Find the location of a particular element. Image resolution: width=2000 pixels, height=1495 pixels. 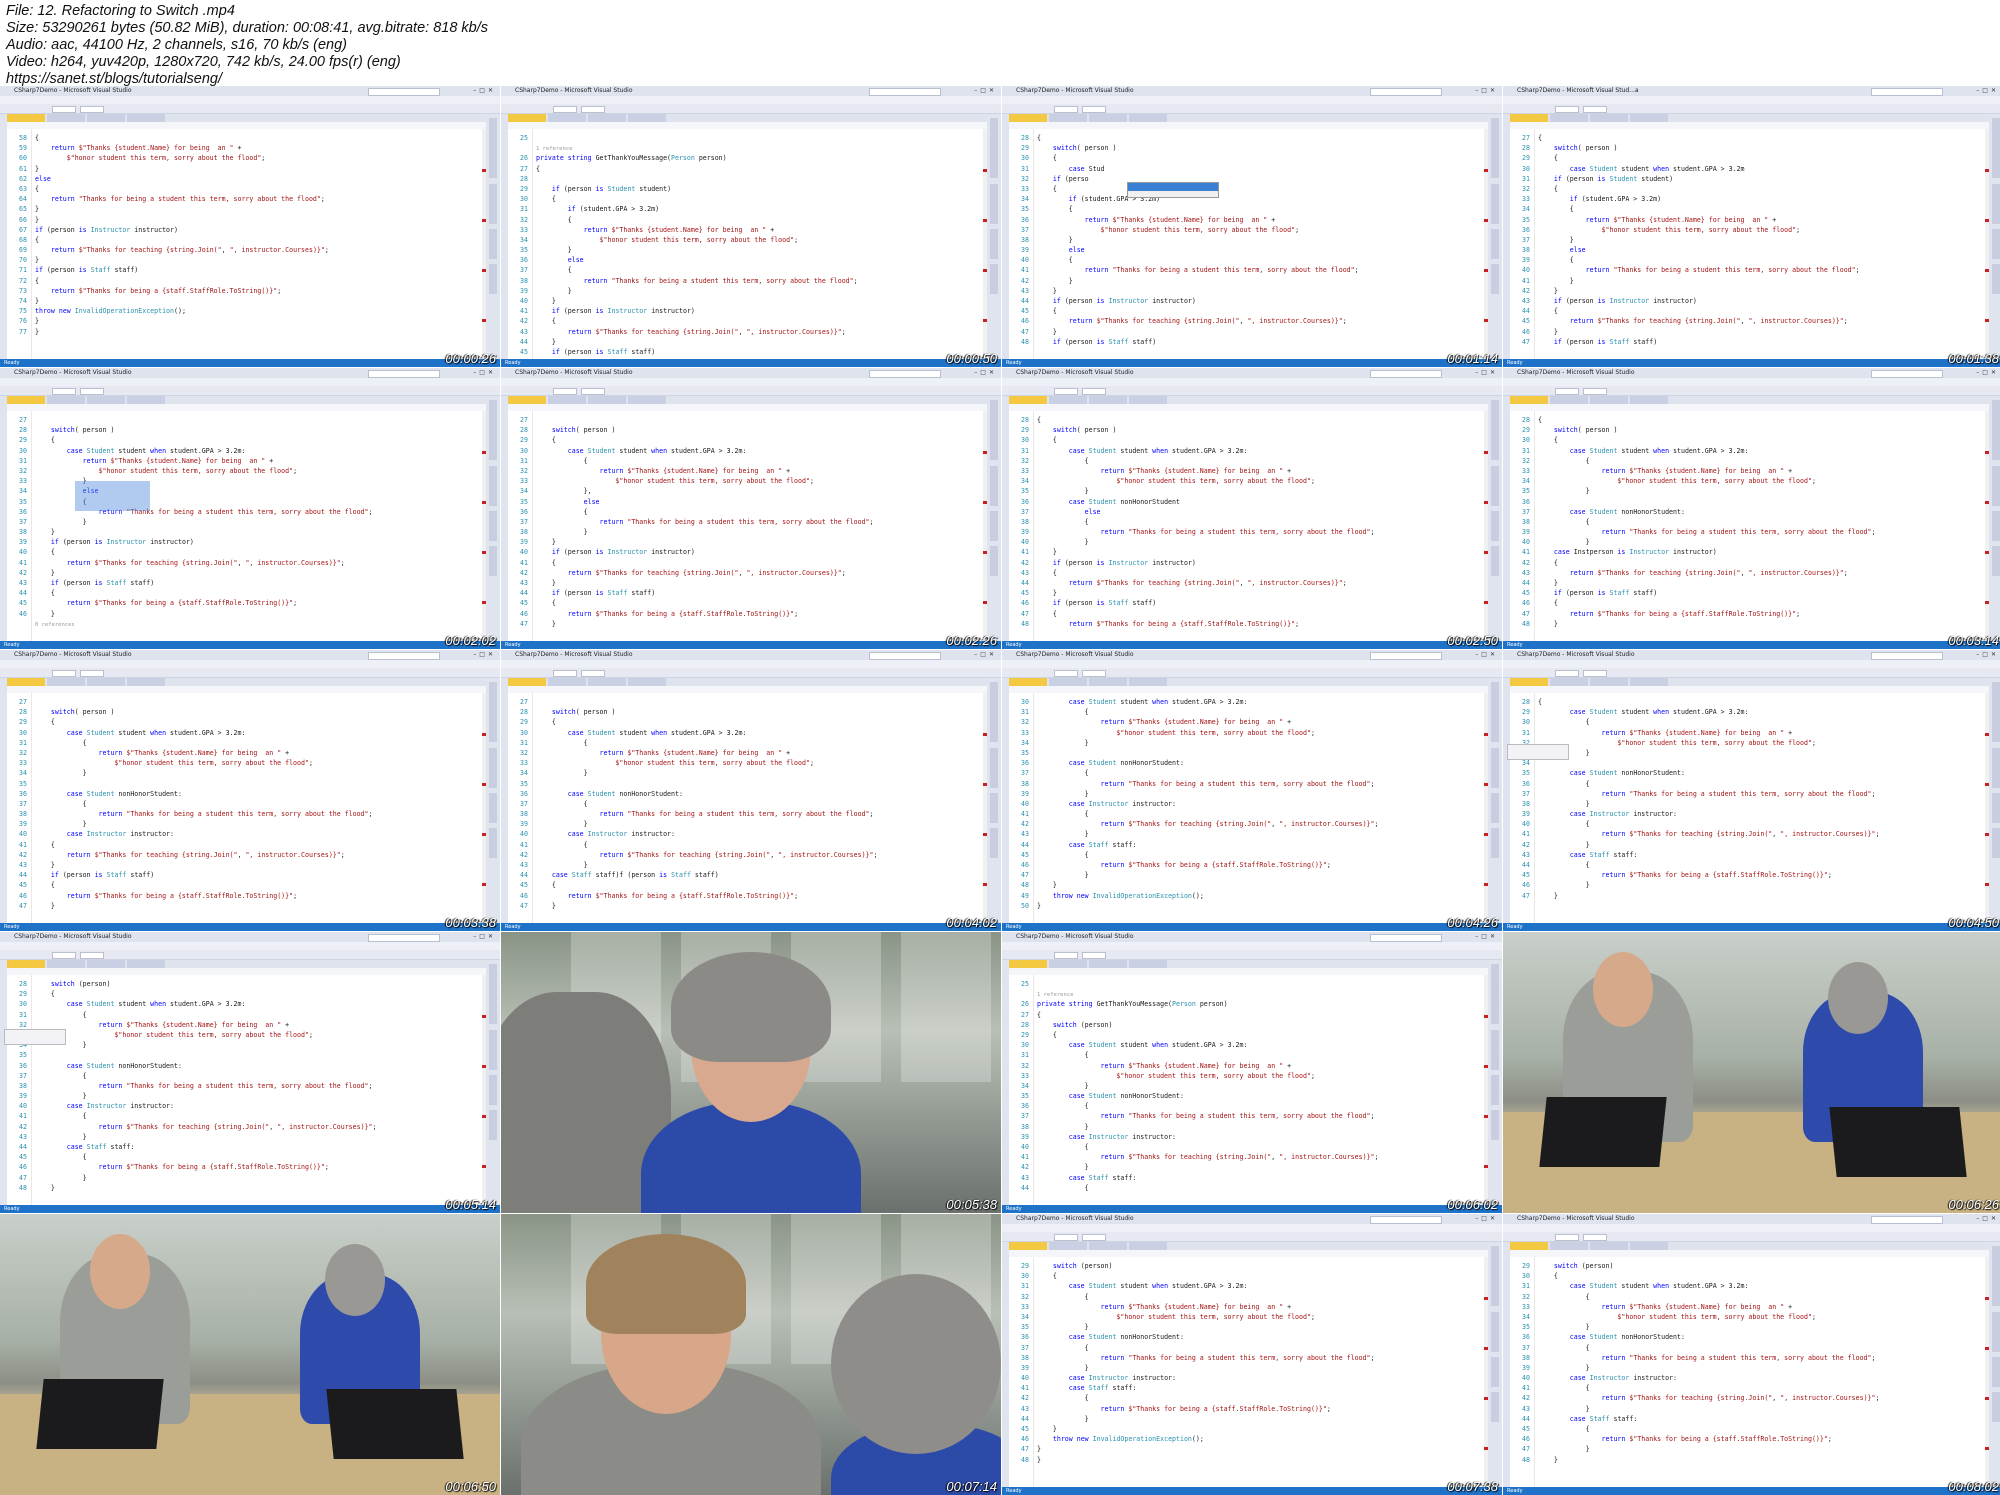

intellisense-popup is located at coordinates (1173, 190).